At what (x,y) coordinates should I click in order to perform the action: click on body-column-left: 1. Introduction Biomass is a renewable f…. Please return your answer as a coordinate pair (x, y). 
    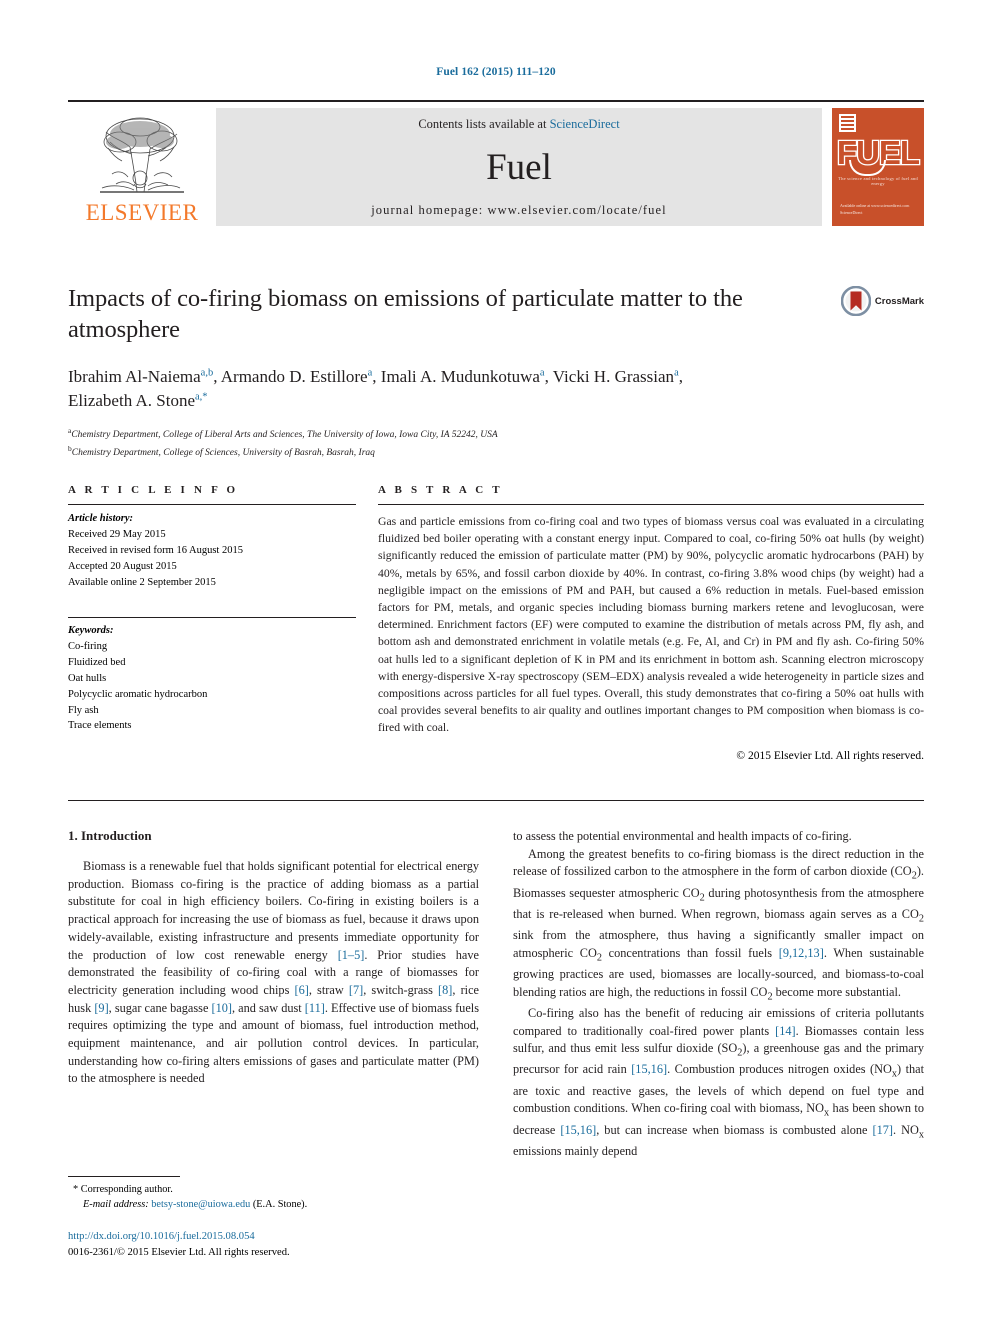
    Looking at the image, I should click on (273, 994).